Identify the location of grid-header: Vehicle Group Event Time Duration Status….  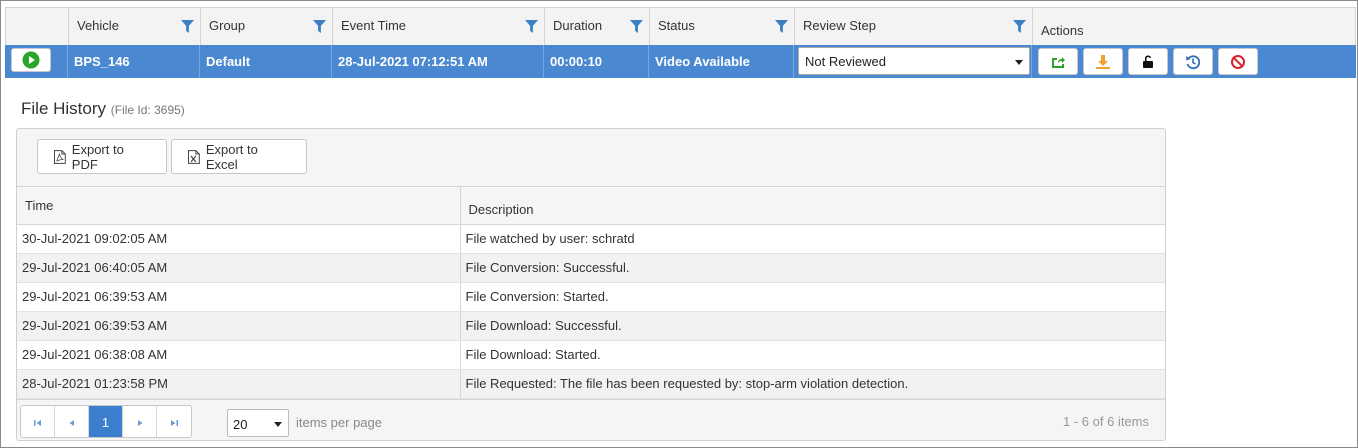
(680, 26).